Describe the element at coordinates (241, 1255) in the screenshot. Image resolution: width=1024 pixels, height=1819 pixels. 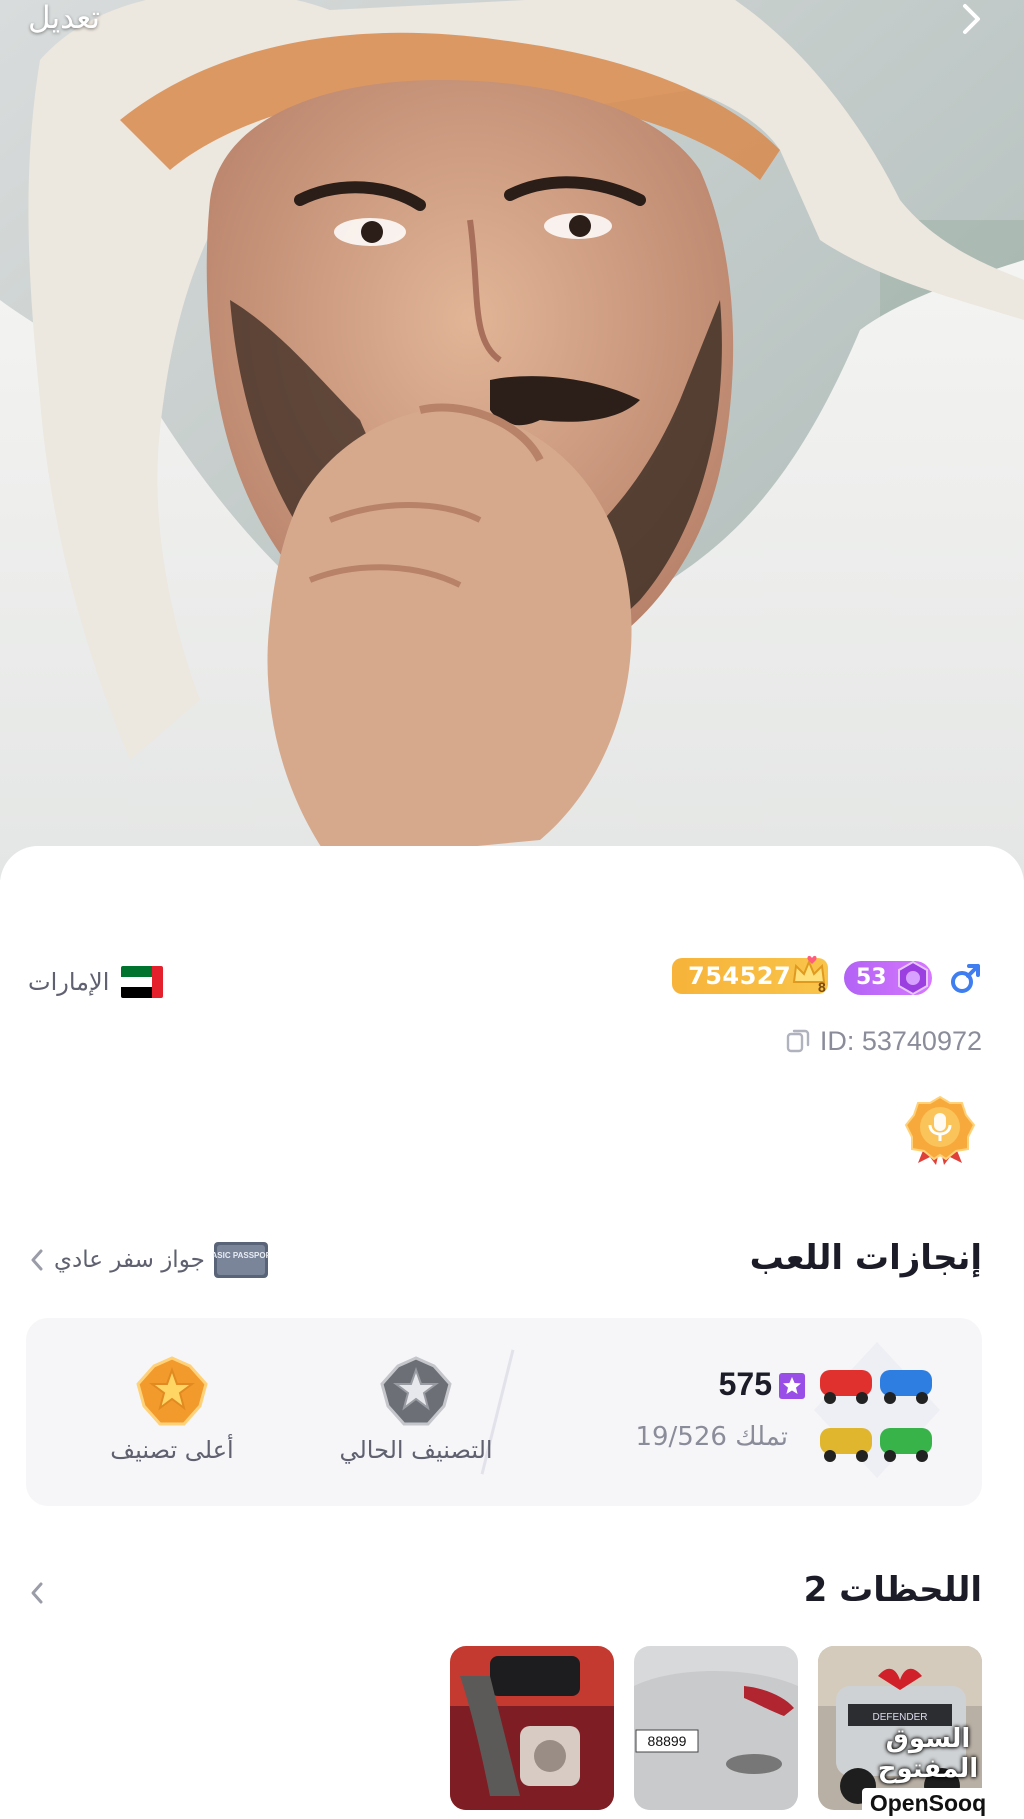
I see `passport-card-text: BASIC PASSPORT` at that location.